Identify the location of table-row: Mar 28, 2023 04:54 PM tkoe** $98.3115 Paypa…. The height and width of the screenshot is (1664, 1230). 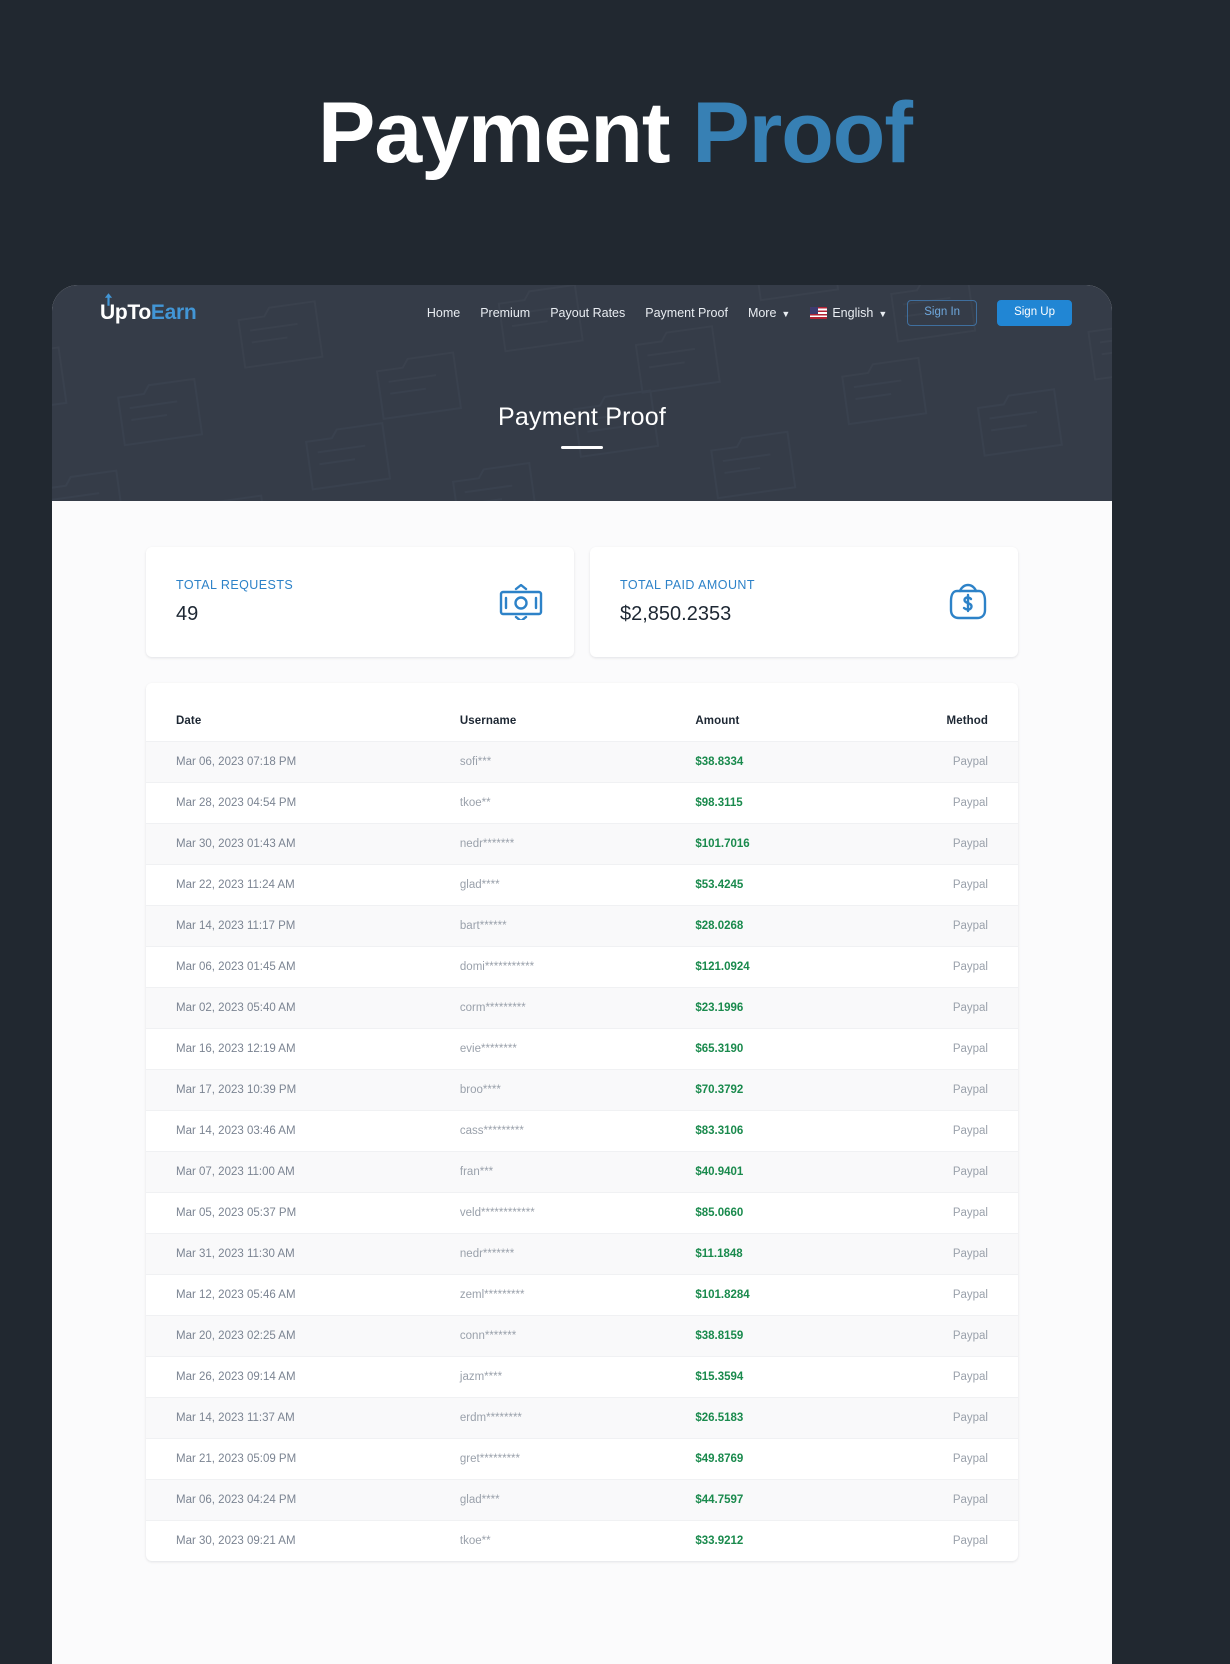
(582, 803).